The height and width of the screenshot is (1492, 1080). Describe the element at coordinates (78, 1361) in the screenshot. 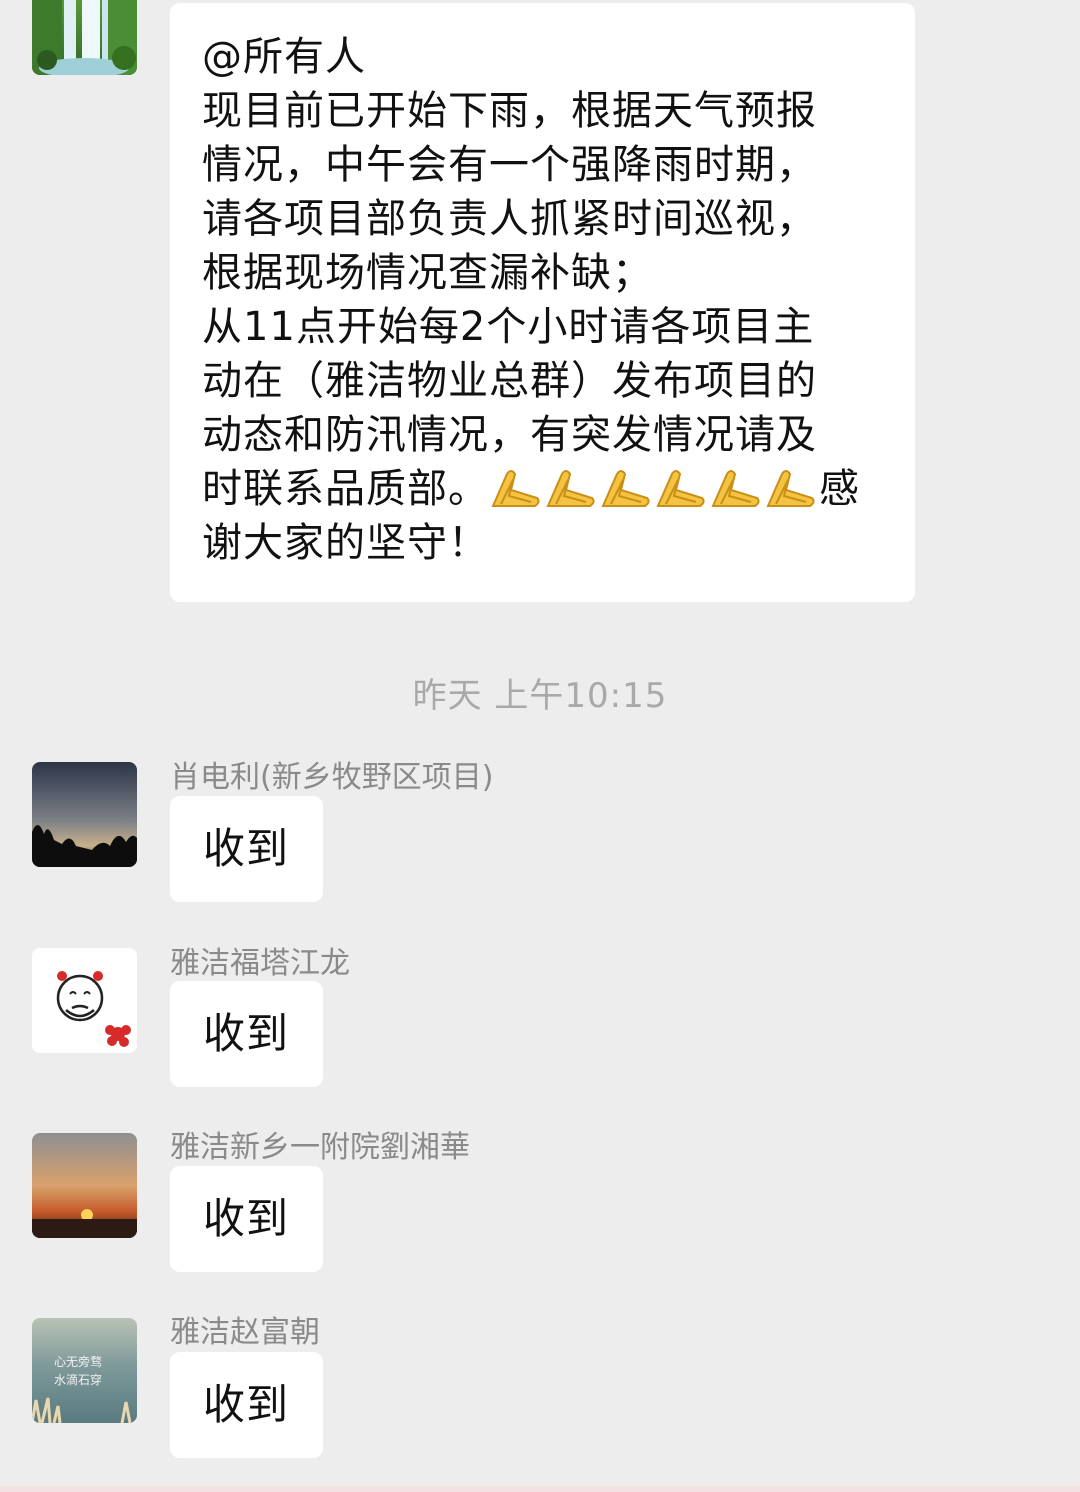

I see `avatar-text: 心无旁骛` at that location.